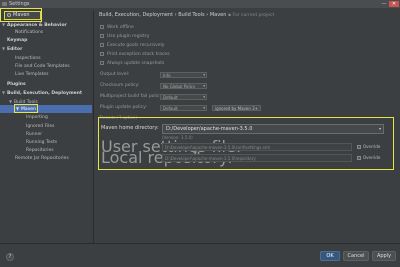 This screenshot has height=267, width=400. I want to click on use-plugin-registry-checkbox: Use plugin registry, so click(124, 36).